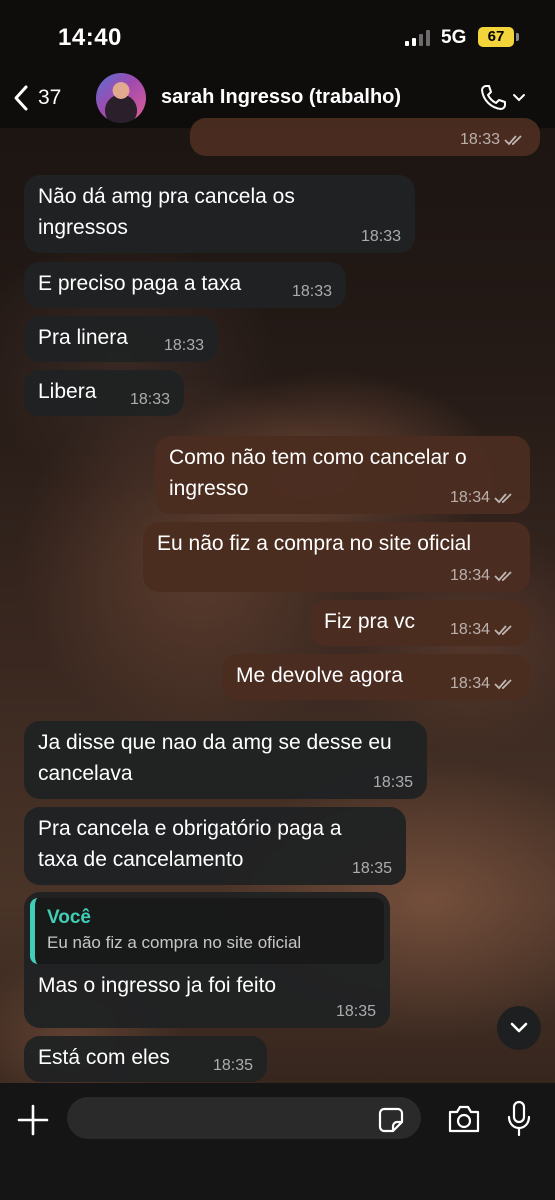 The height and width of the screenshot is (1200, 555). Describe the element at coordinates (50, 97) in the screenshot. I see `unread-chats-count: 37` at that location.